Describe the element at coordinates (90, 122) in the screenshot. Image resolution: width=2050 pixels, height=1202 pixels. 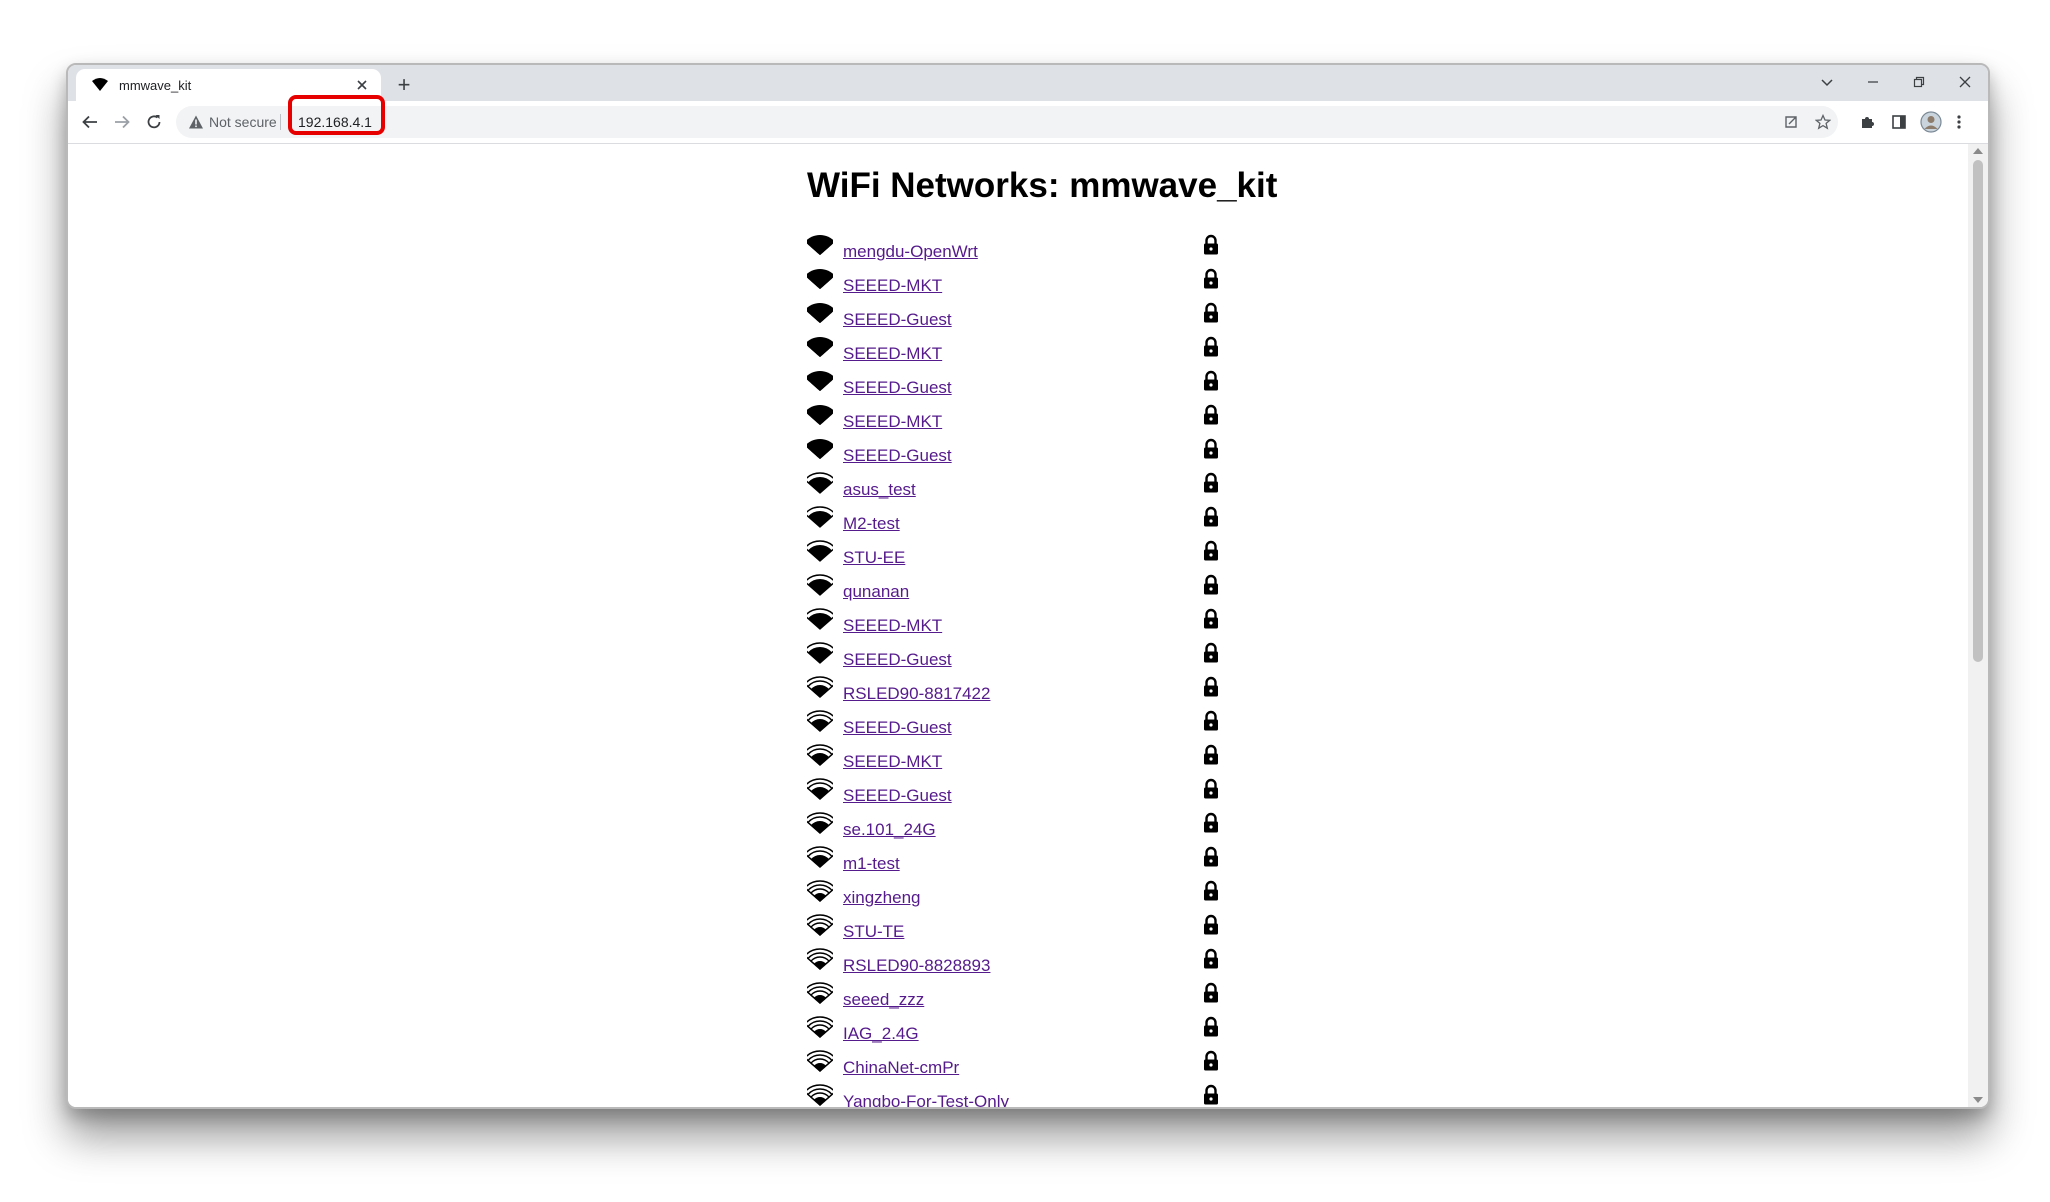
I see `back-arrow-icon` at that location.